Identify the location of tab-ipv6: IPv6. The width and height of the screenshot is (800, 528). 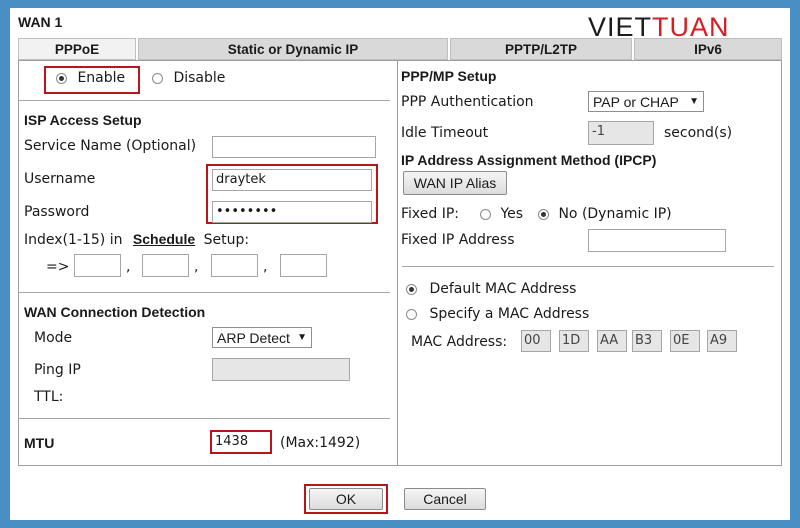
(708, 49).